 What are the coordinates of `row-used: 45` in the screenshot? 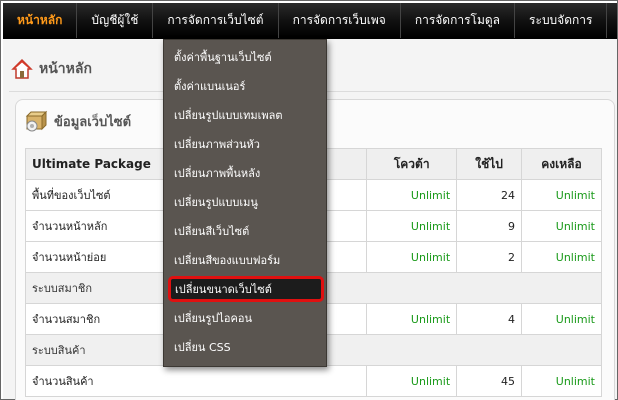 It's located at (489, 381).